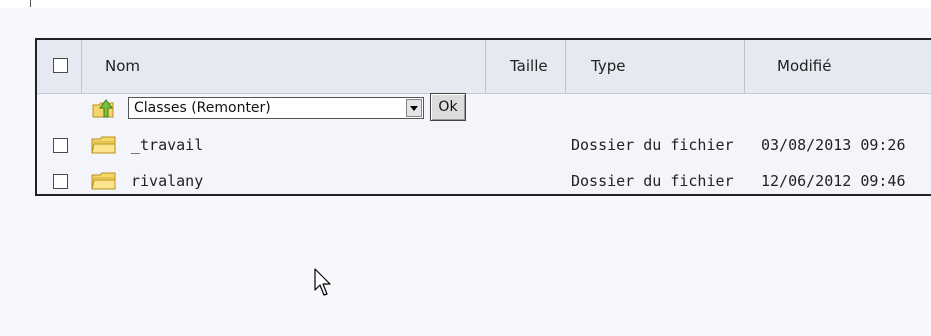 The height and width of the screenshot is (336, 931). What do you see at coordinates (838, 66) in the screenshot?
I see `column-header-modified: Modifié` at bounding box center [838, 66].